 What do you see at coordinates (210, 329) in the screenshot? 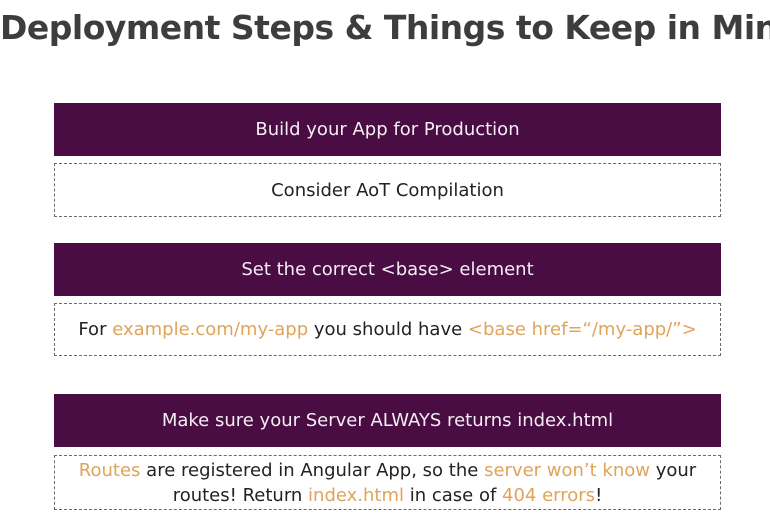
I see `step-2-url-highlight: example.com/my-app` at bounding box center [210, 329].